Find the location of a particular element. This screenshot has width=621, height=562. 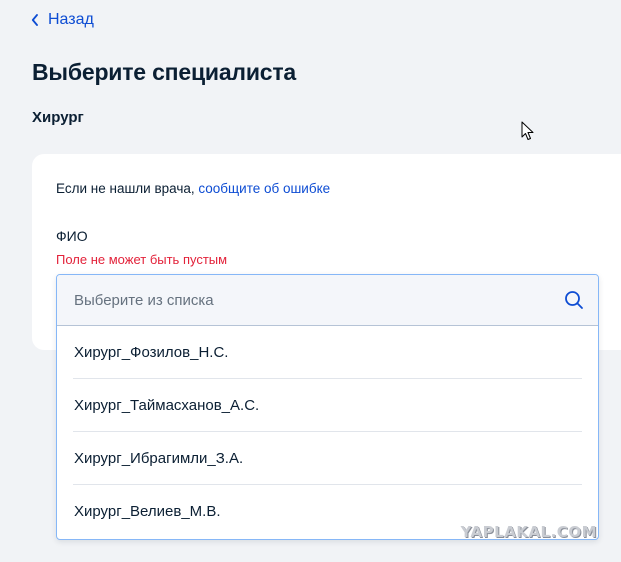

page-title: Выберите специалиста is located at coordinates (164, 72).